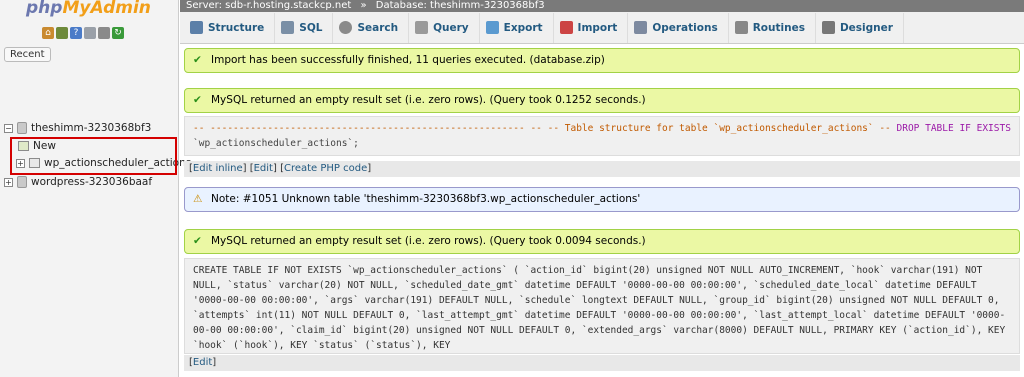 The width and height of the screenshot is (1024, 377). I want to click on help-icon: ?, so click(76, 33).